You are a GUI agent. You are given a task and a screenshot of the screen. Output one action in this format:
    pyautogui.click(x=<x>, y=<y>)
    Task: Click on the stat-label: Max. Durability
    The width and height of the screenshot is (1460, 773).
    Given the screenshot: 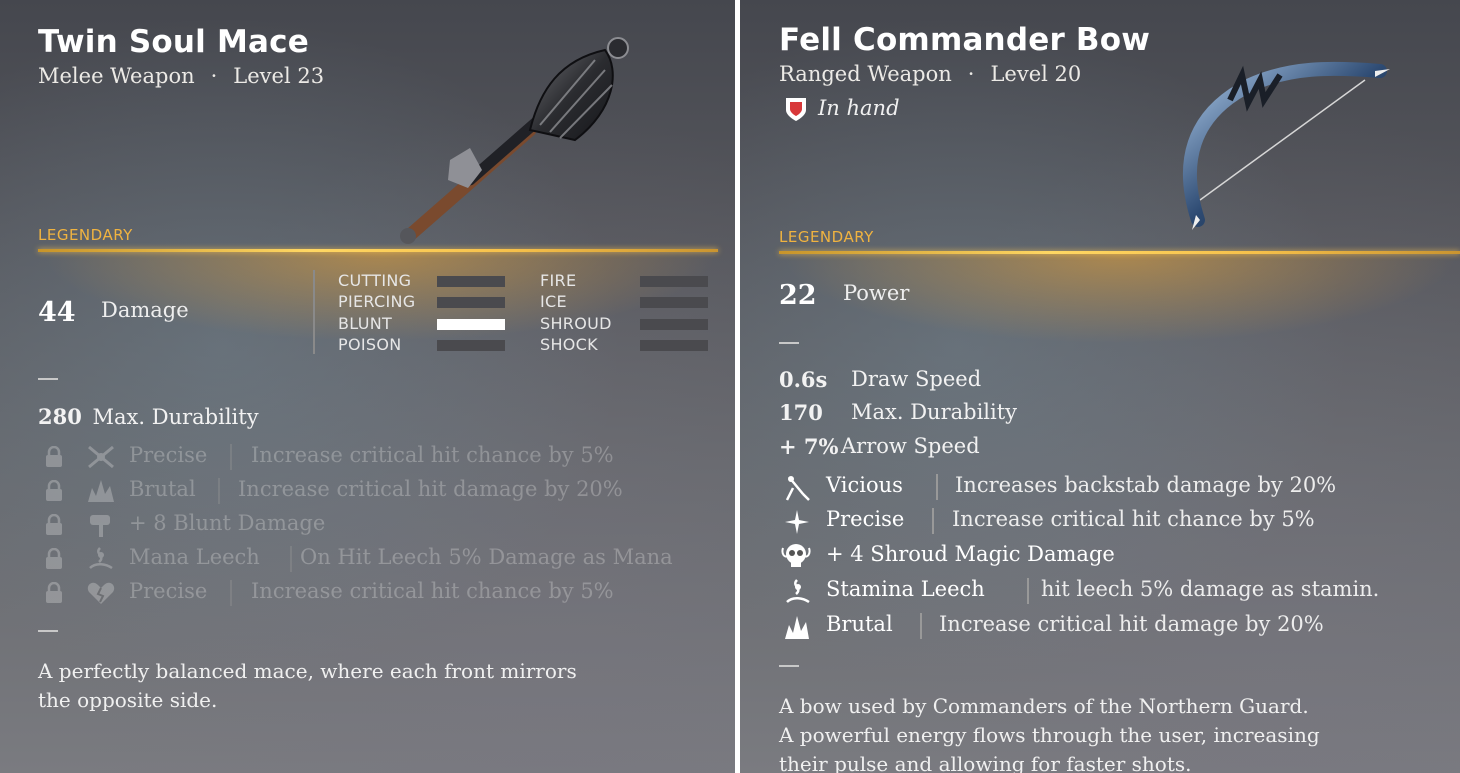 What is the action you would take?
    pyautogui.click(x=934, y=412)
    